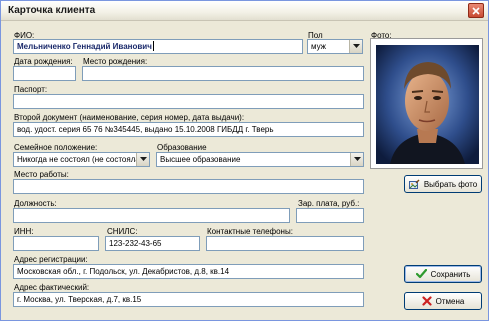 Image resolution: width=489 pixels, height=321 pixels. I want to click on education-dropdown-button, so click(356, 159).